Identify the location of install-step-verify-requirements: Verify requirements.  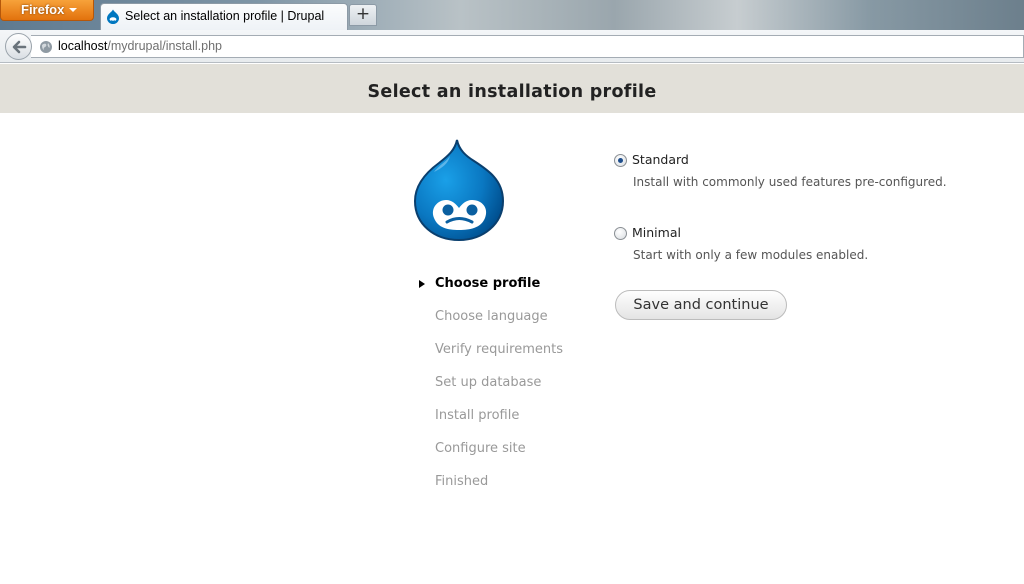
(511, 356).